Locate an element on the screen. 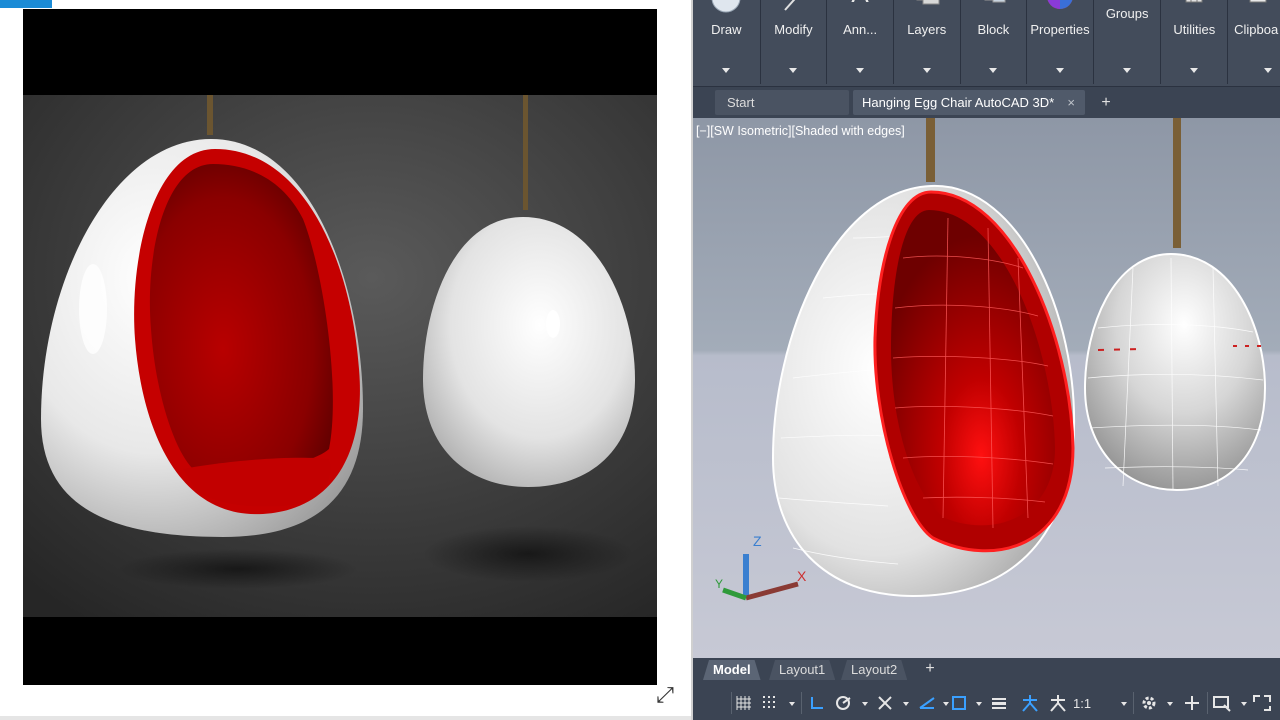  expand-diagonal-icon: ⤢ is located at coordinates (665, 695).